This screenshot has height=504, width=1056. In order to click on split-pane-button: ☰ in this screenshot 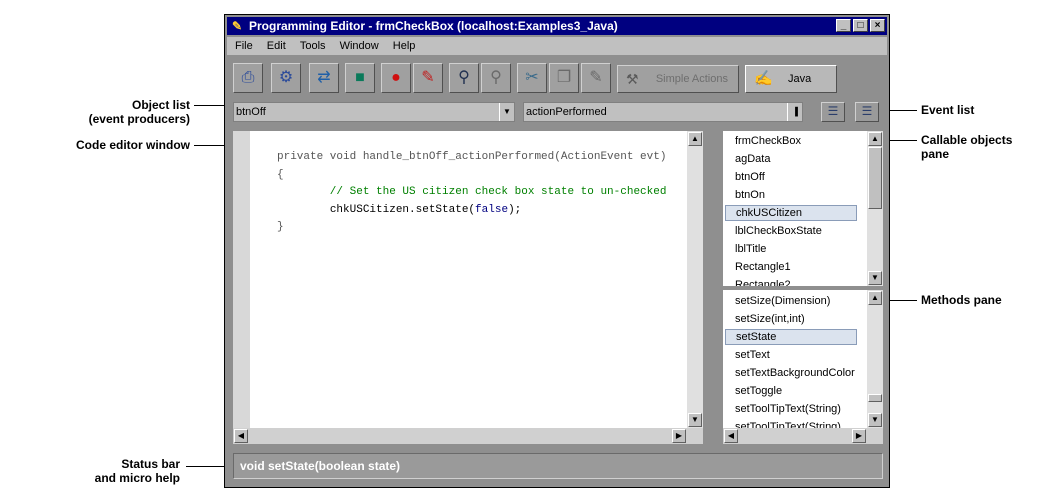, I will do `click(867, 112)`.